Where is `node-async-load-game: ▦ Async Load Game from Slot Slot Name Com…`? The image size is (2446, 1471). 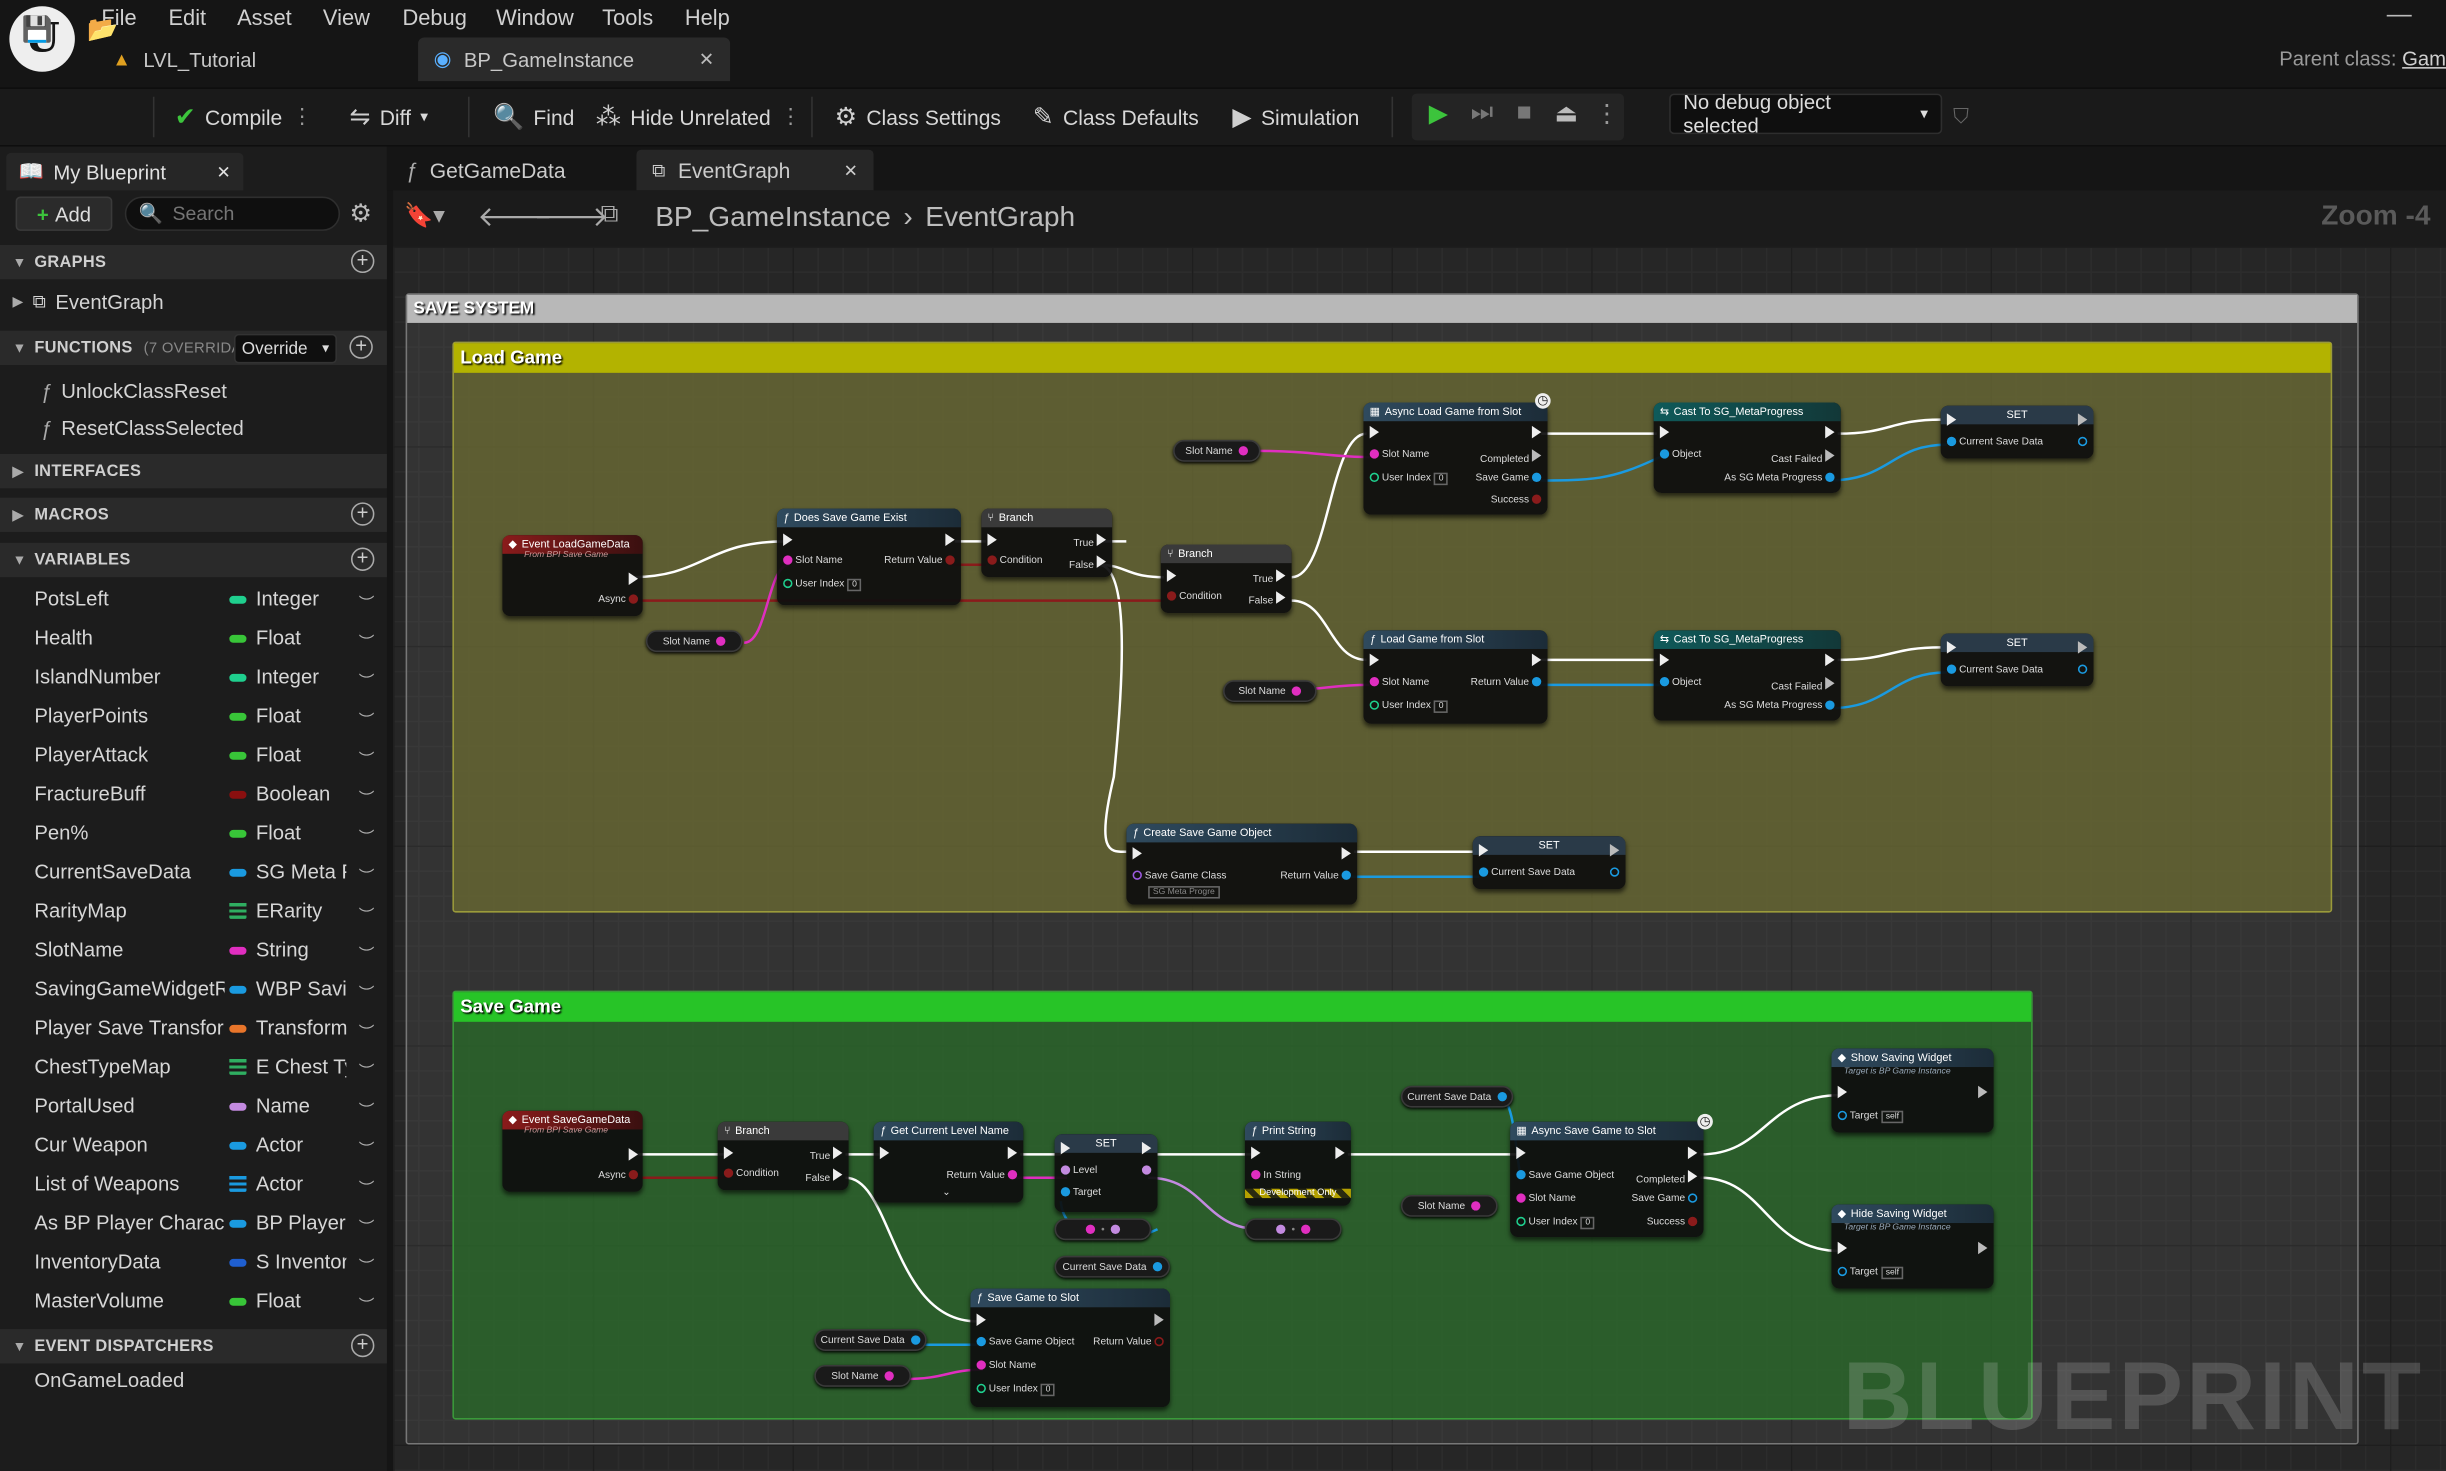 node-async-load-game: ▦ Async Load Game from Slot Slot Name Com… is located at coordinates (1455, 458).